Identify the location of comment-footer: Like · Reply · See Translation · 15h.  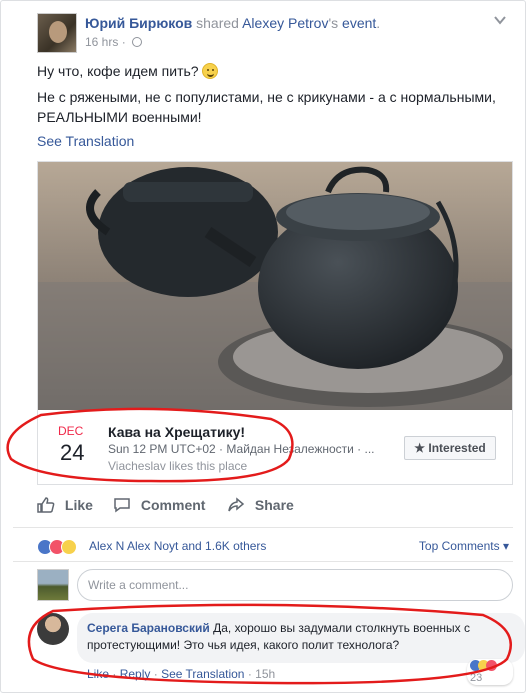
(181, 674).